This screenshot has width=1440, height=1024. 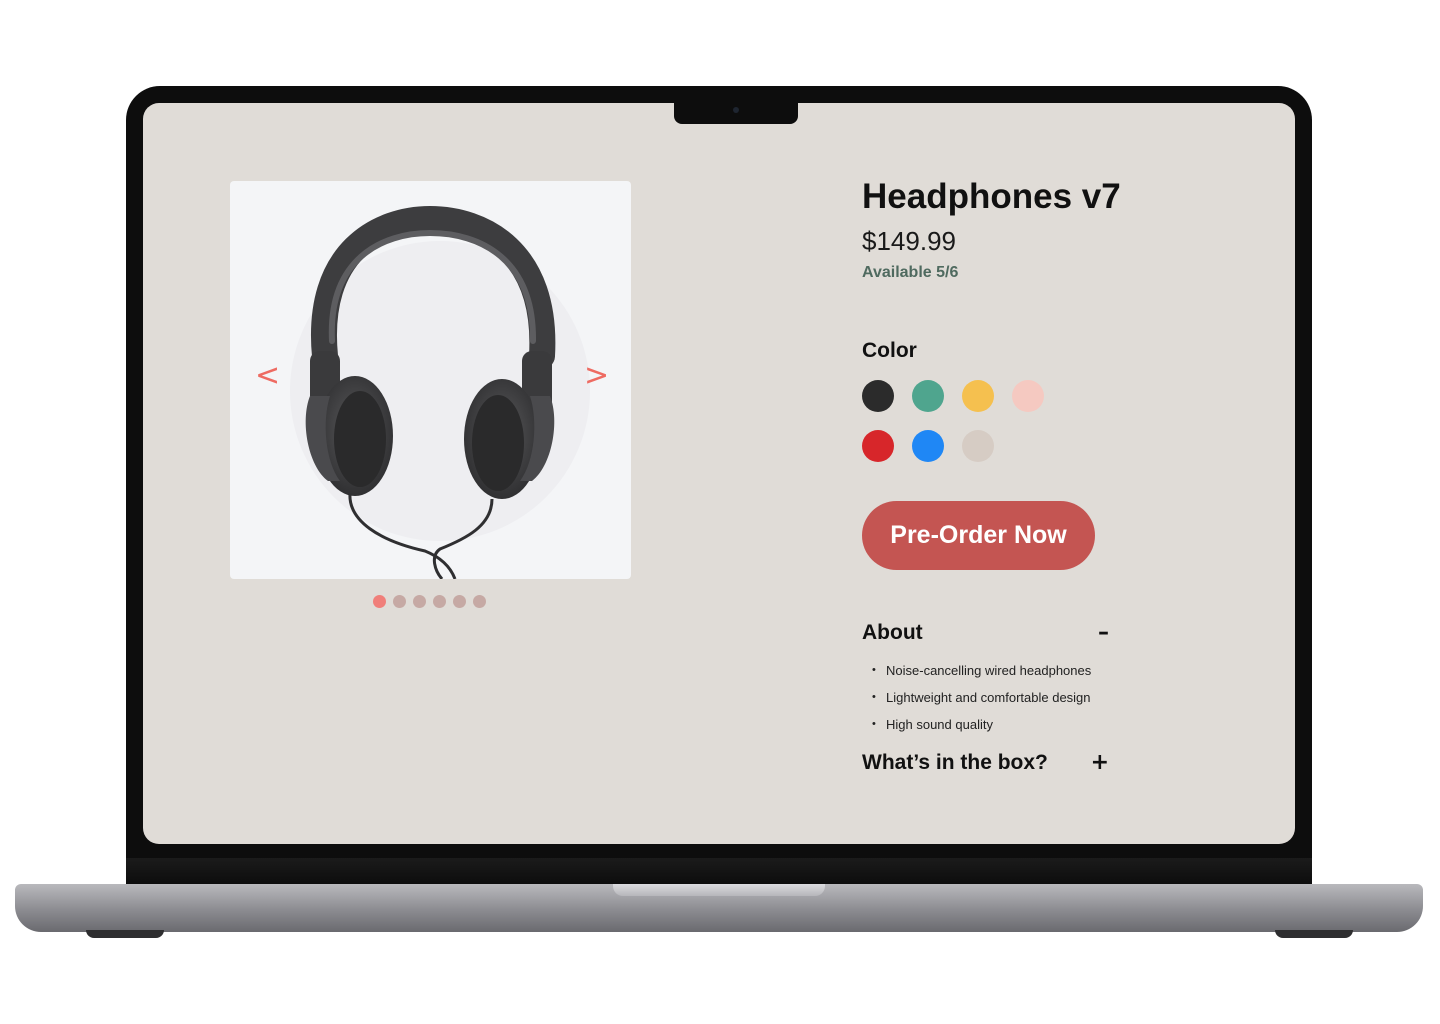 What do you see at coordinates (736, 110) in the screenshot?
I see `camera-icon` at bounding box center [736, 110].